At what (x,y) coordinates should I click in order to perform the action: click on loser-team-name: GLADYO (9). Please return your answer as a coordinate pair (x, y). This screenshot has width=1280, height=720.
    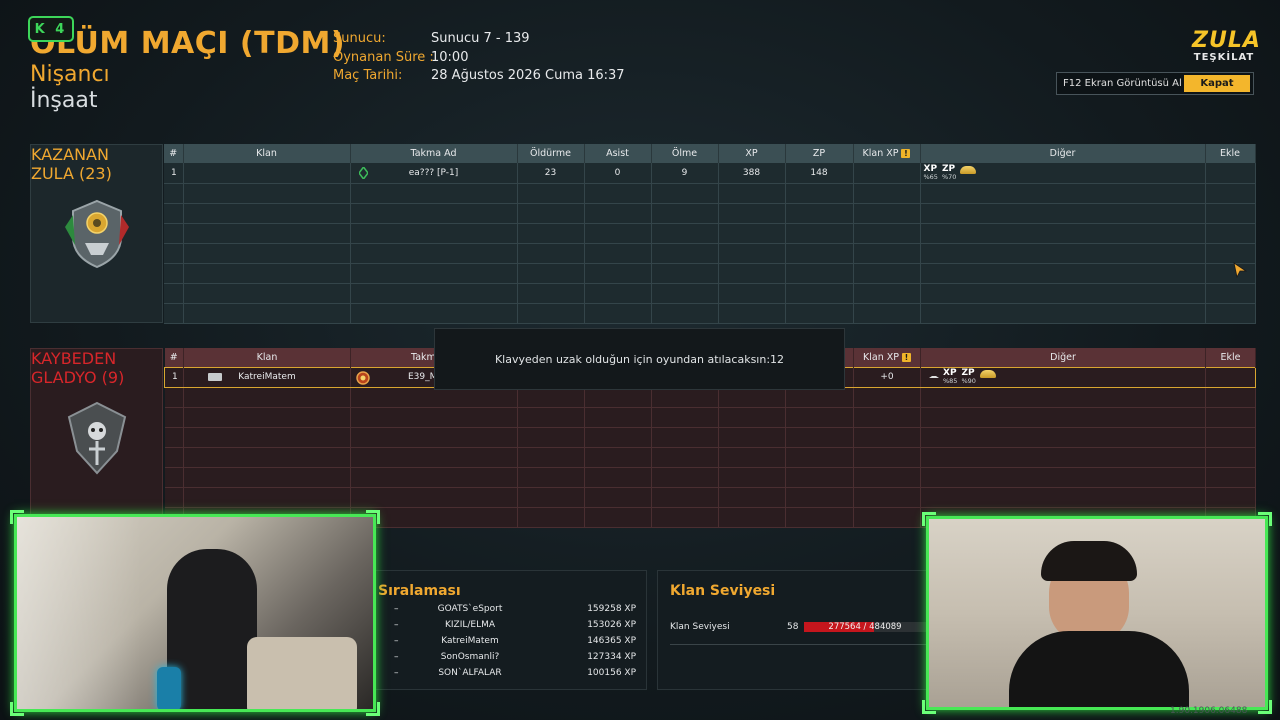
    Looking at the image, I should click on (78, 377).